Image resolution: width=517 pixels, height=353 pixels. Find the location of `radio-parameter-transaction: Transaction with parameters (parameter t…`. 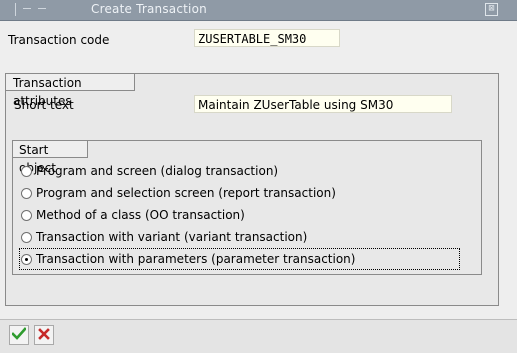

radio-parameter-transaction: Transaction with parameters (parameter t… is located at coordinates (239, 259).